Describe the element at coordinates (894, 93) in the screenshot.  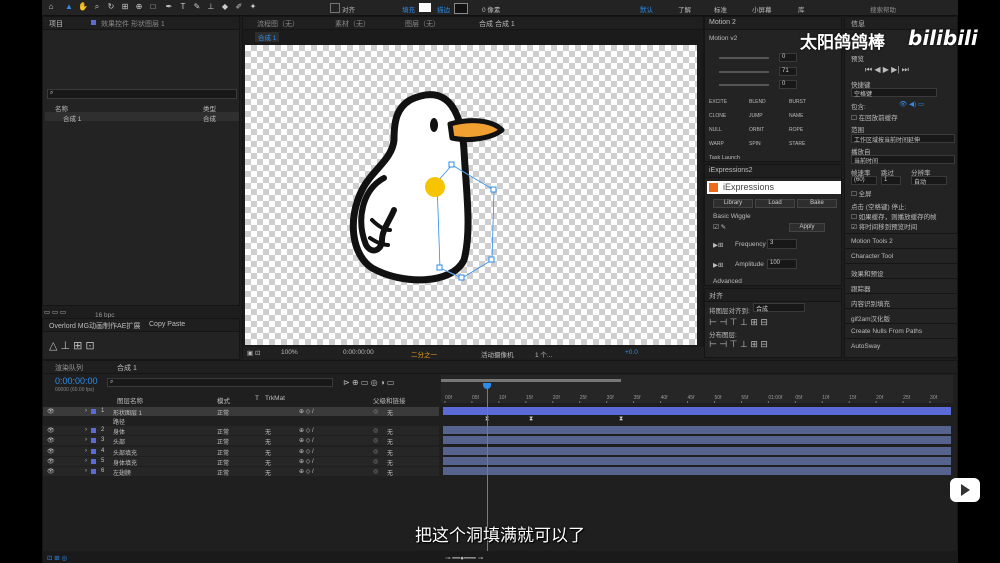
I see `shortcut-select: 空格键` at that location.